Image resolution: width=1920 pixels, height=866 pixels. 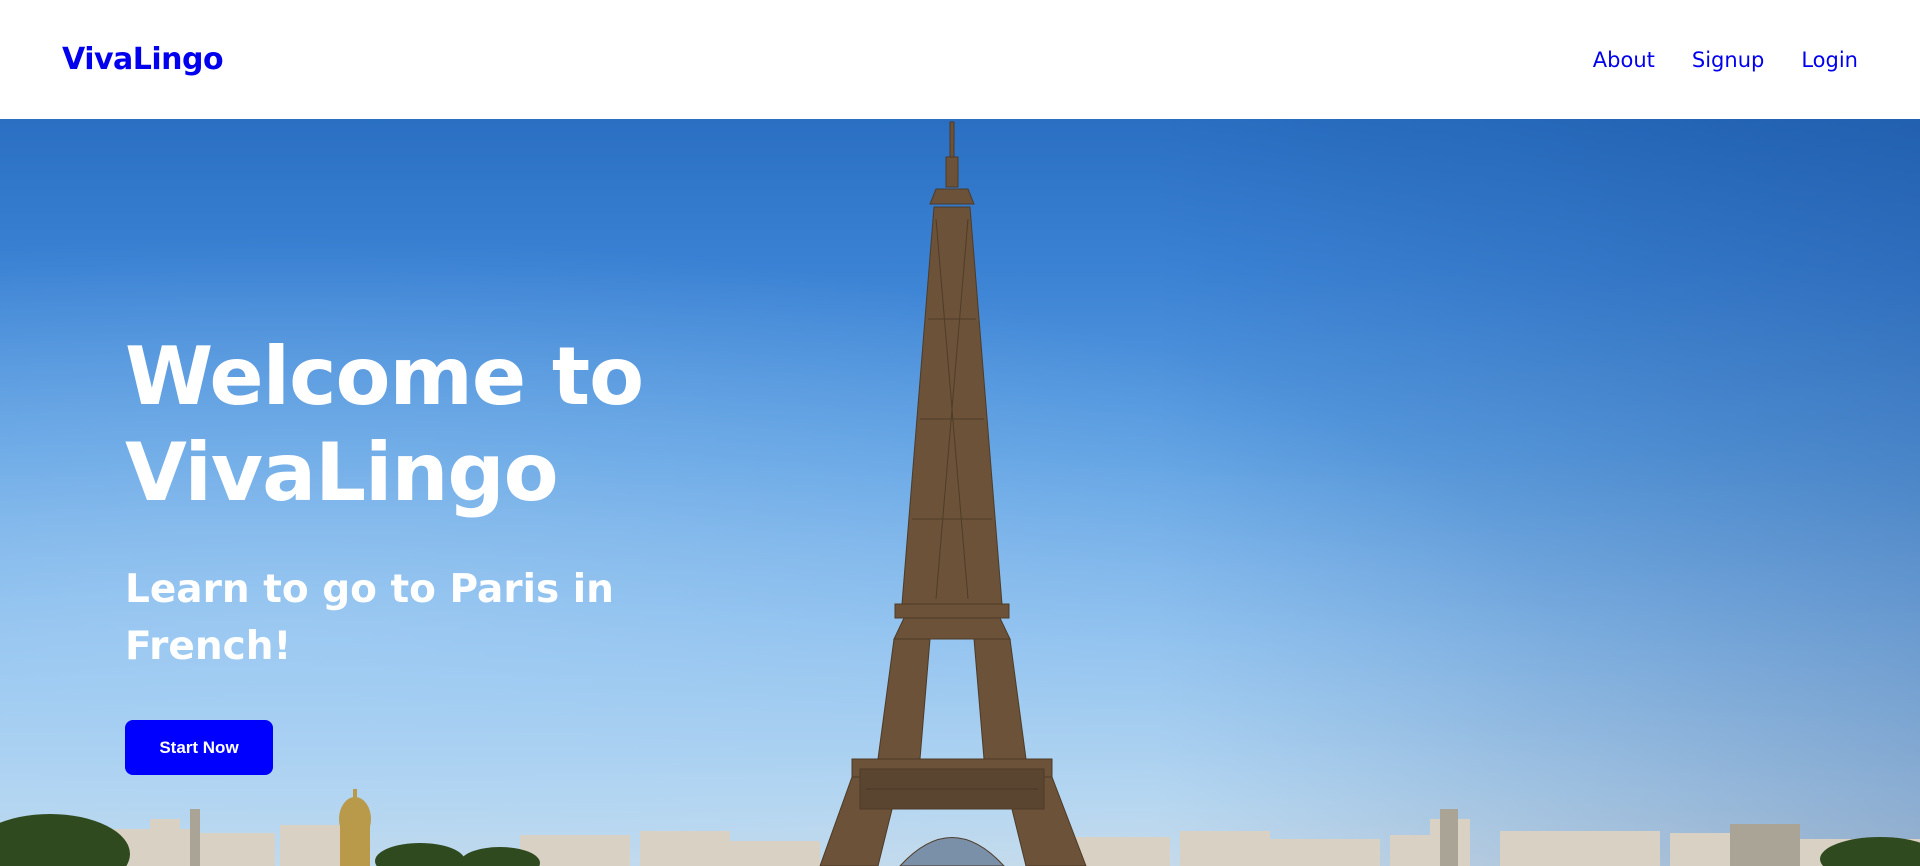 I want to click on hero-title-line1: Welcome to, so click(x=384, y=376).